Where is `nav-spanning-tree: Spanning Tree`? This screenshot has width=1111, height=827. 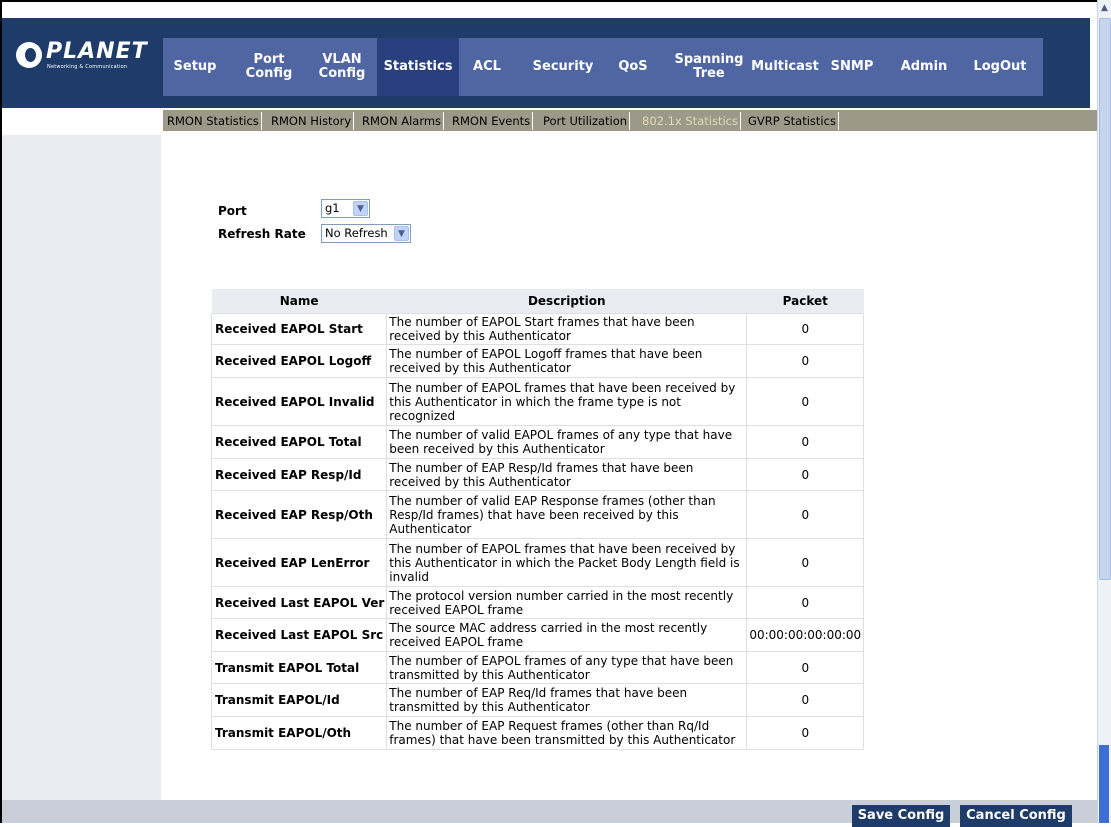
nav-spanning-tree: Spanning Tree is located at coordinates (709, 67).